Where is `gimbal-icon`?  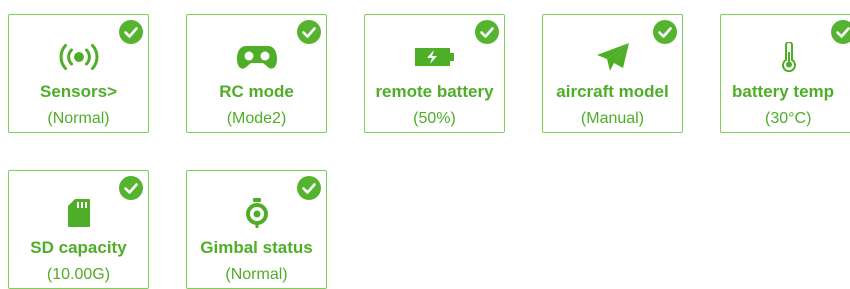
gimbal-icon is located at coordinates (256, 213).